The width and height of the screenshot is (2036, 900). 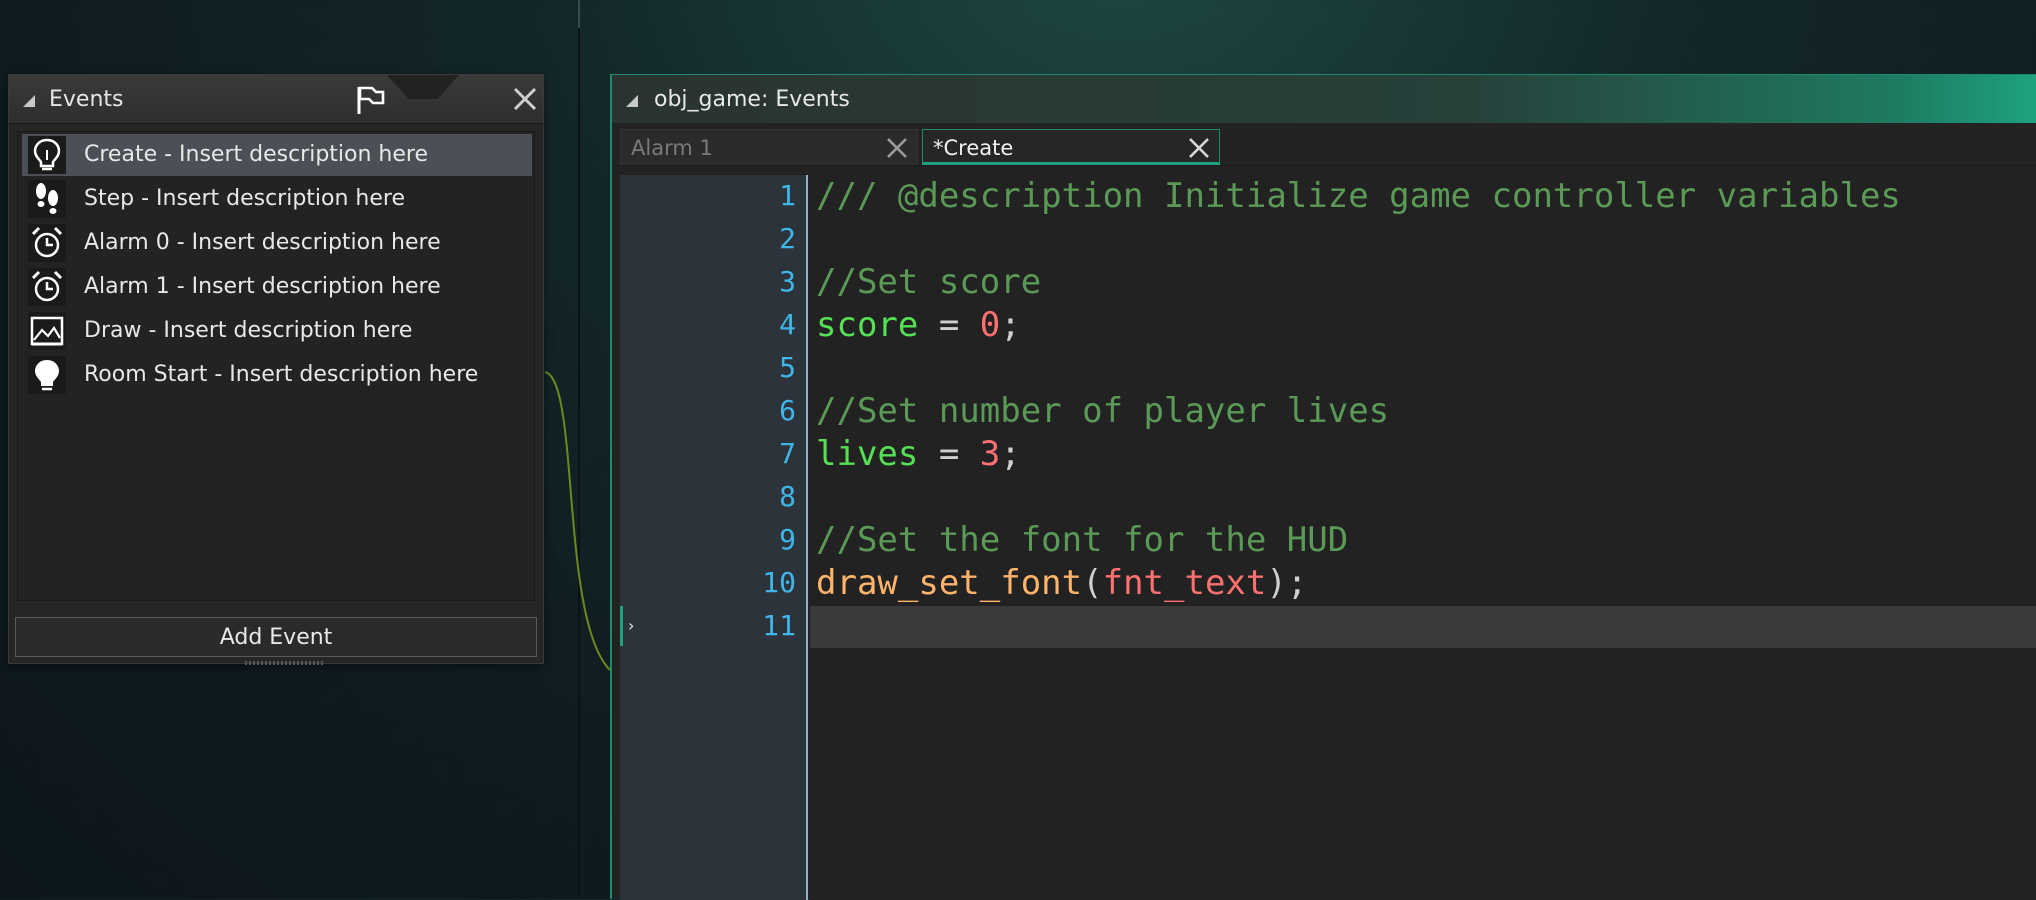 What do you see at coordinates (423, 87) in the screenshot?
I see `panel-notch` at bounding box center [423, 87].